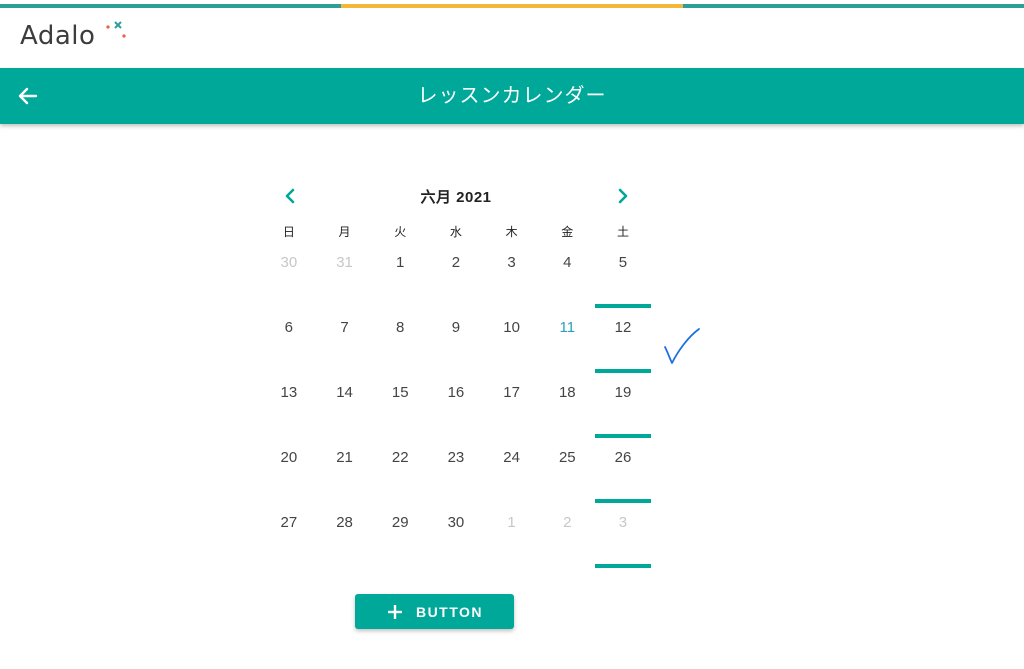 Image resolution: width=1024 pixels, height=669 pixels. What do you see at coordinates (682, 346) in the screenshot?
I see `handwritten-checkmark-icon` at bounding box center [682, 346].